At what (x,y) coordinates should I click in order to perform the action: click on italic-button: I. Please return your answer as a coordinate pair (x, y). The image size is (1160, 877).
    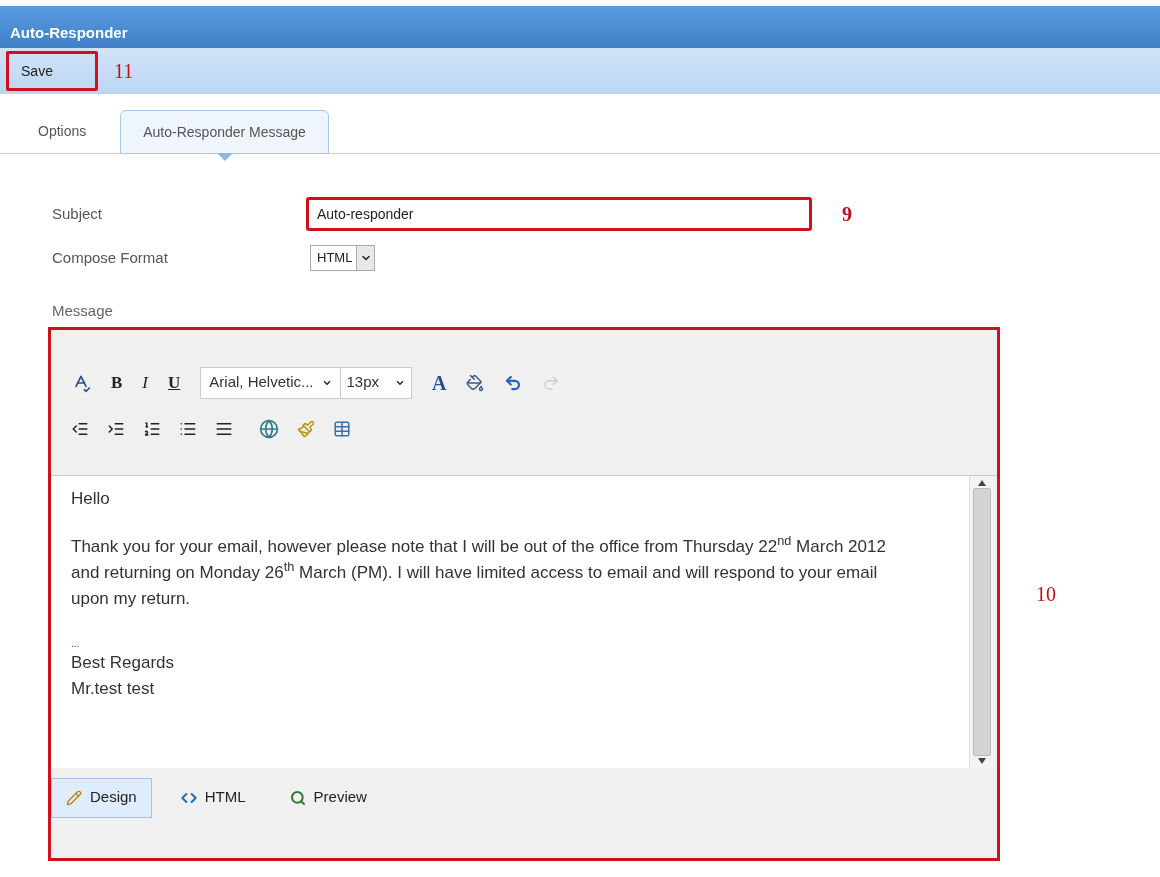
    Looking at the image, I should click on (145, 382).